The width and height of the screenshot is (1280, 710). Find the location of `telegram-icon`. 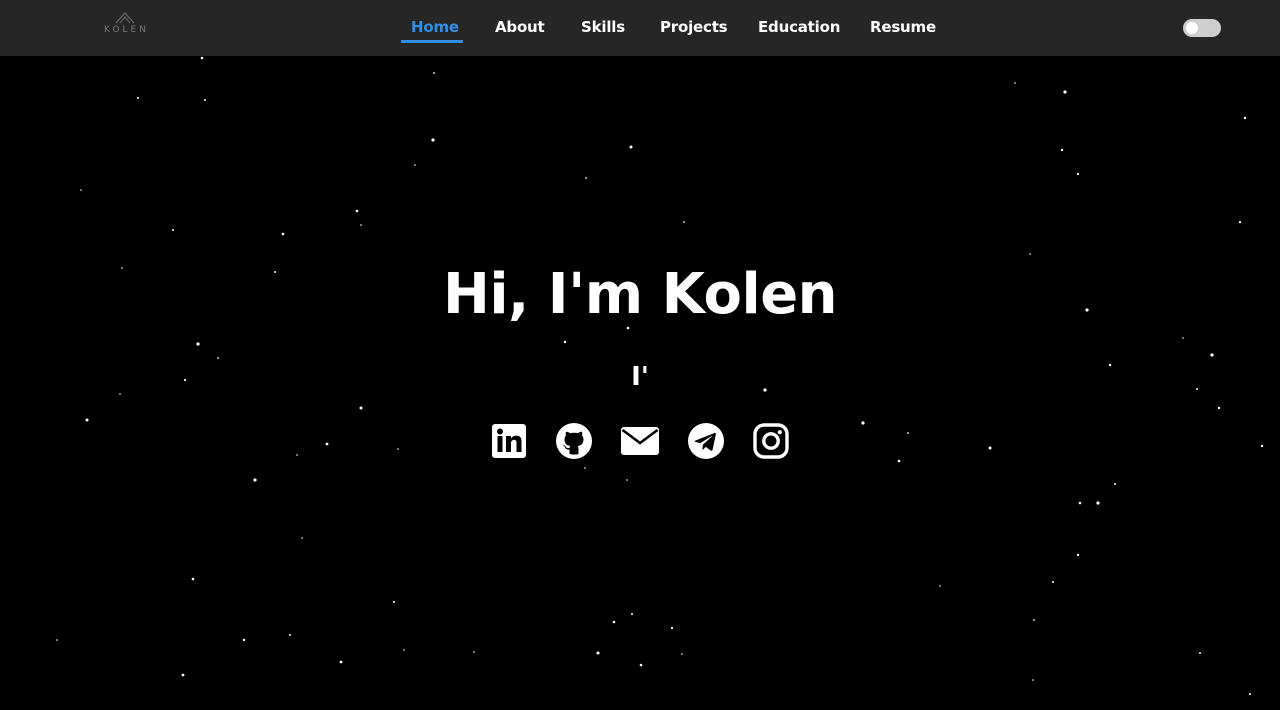

telegram-icon is located at coordinates (706, 441).